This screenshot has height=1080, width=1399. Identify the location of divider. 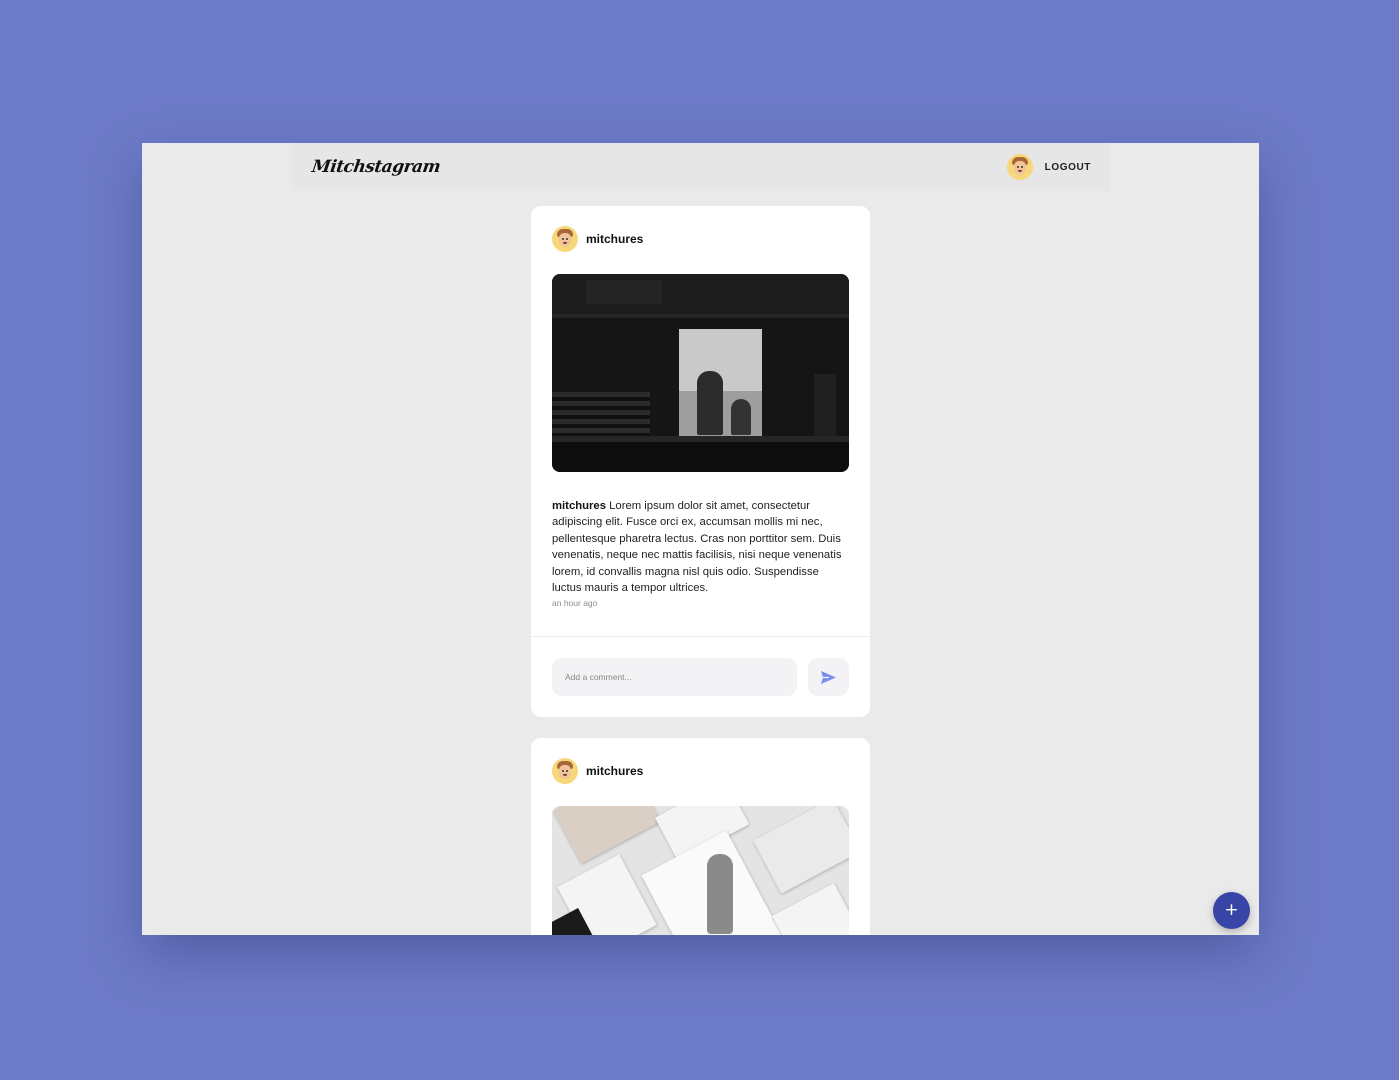
(700, 636).